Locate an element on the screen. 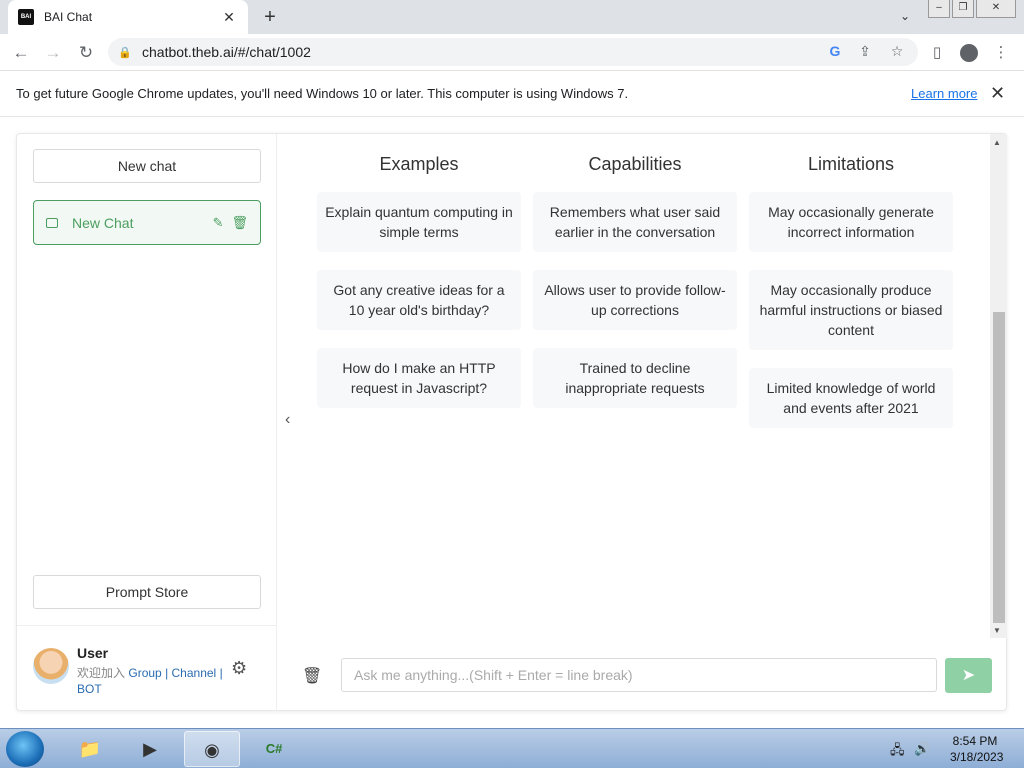  channel-link: Channel is located at coordinates (194, 673).